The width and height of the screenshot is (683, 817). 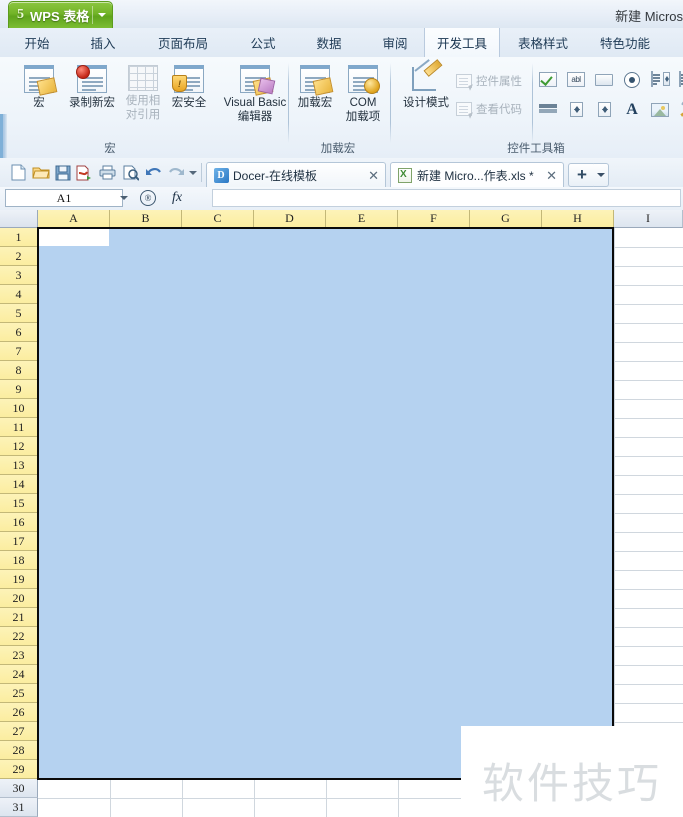 What do you see at coordinates (19, 294) in the screenshot?
I see `row-header-4: 4` at bounding box center [19, 294].